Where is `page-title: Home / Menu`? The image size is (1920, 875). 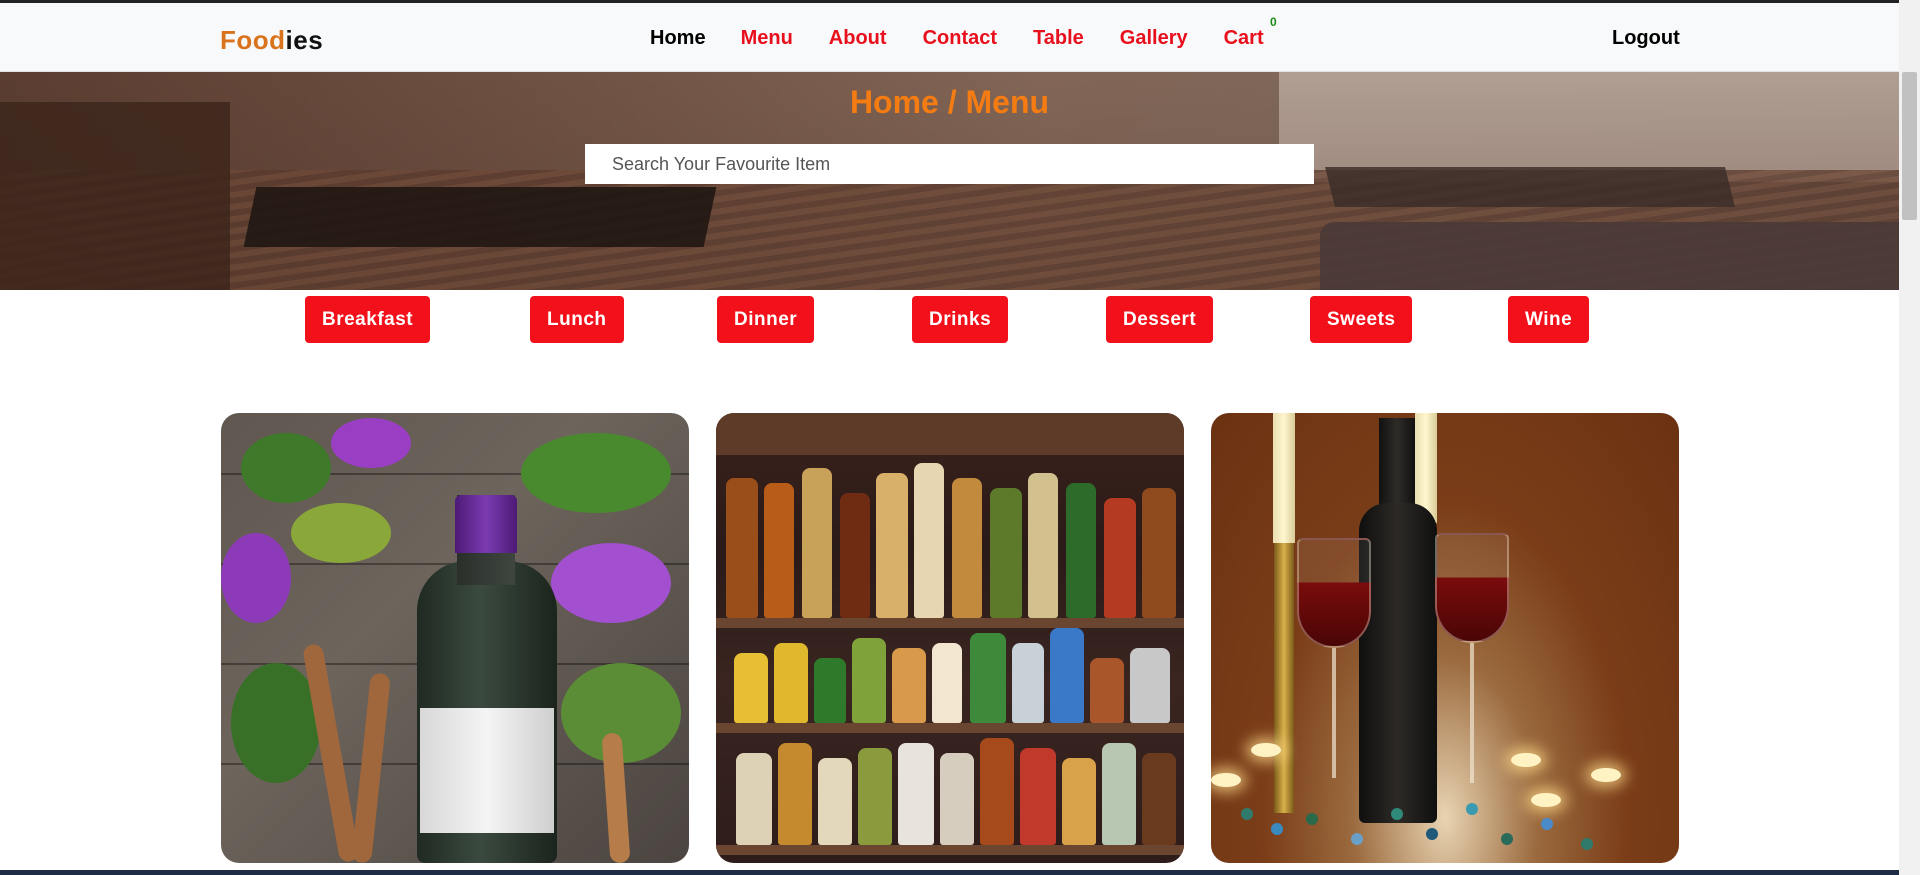
page-title: Home / Menu is located at coordinates (949, 102).